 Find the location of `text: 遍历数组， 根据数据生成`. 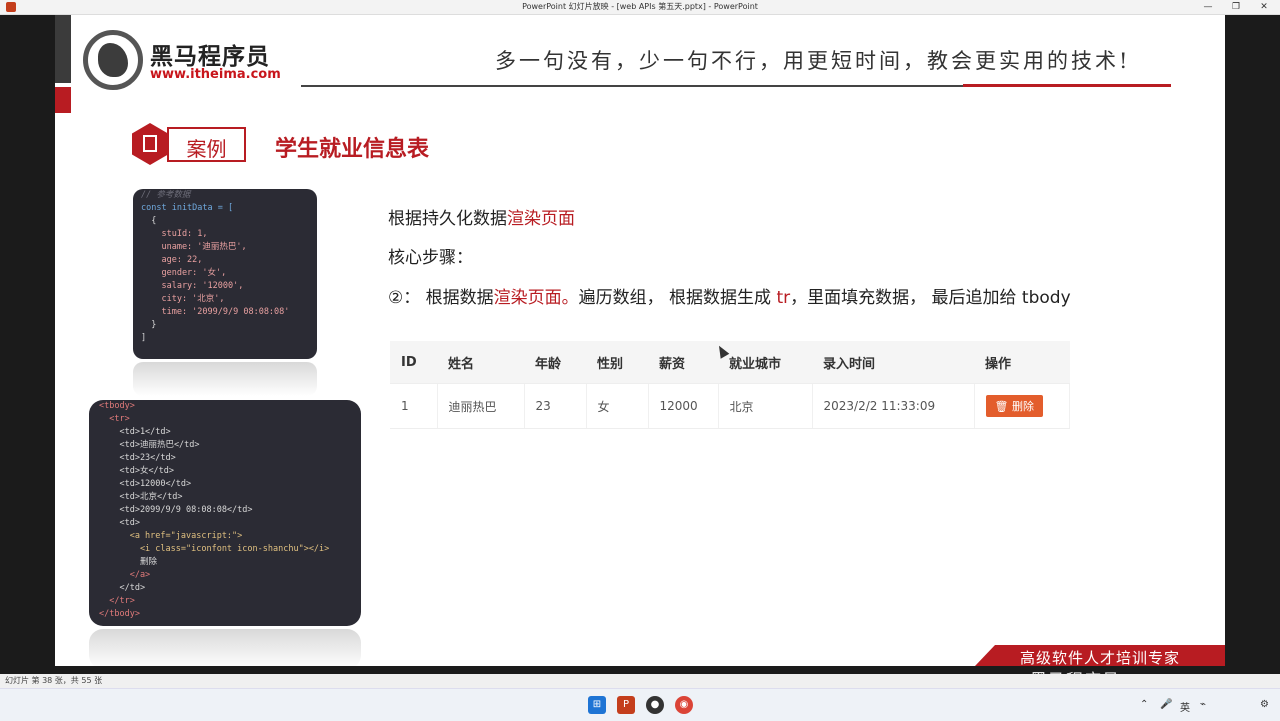

text: 遍历数组， 根据数据生成 is located at coordinates (677, 298).